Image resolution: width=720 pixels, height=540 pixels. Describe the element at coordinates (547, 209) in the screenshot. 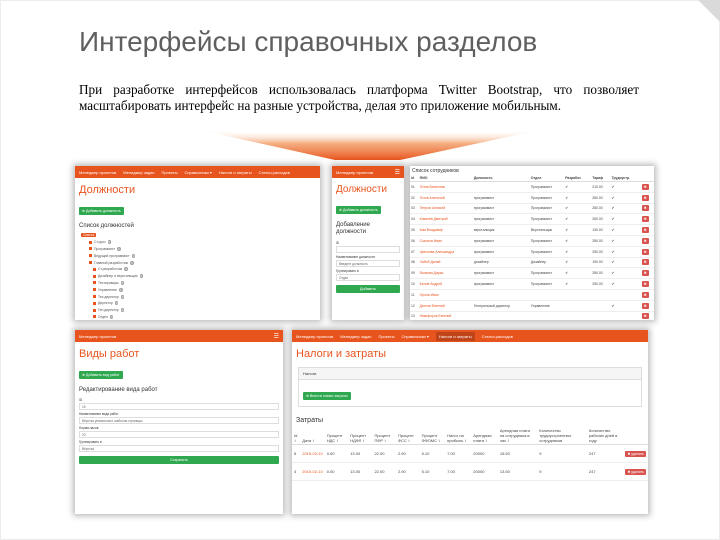

I see `cell-dept: Программист` at that location.